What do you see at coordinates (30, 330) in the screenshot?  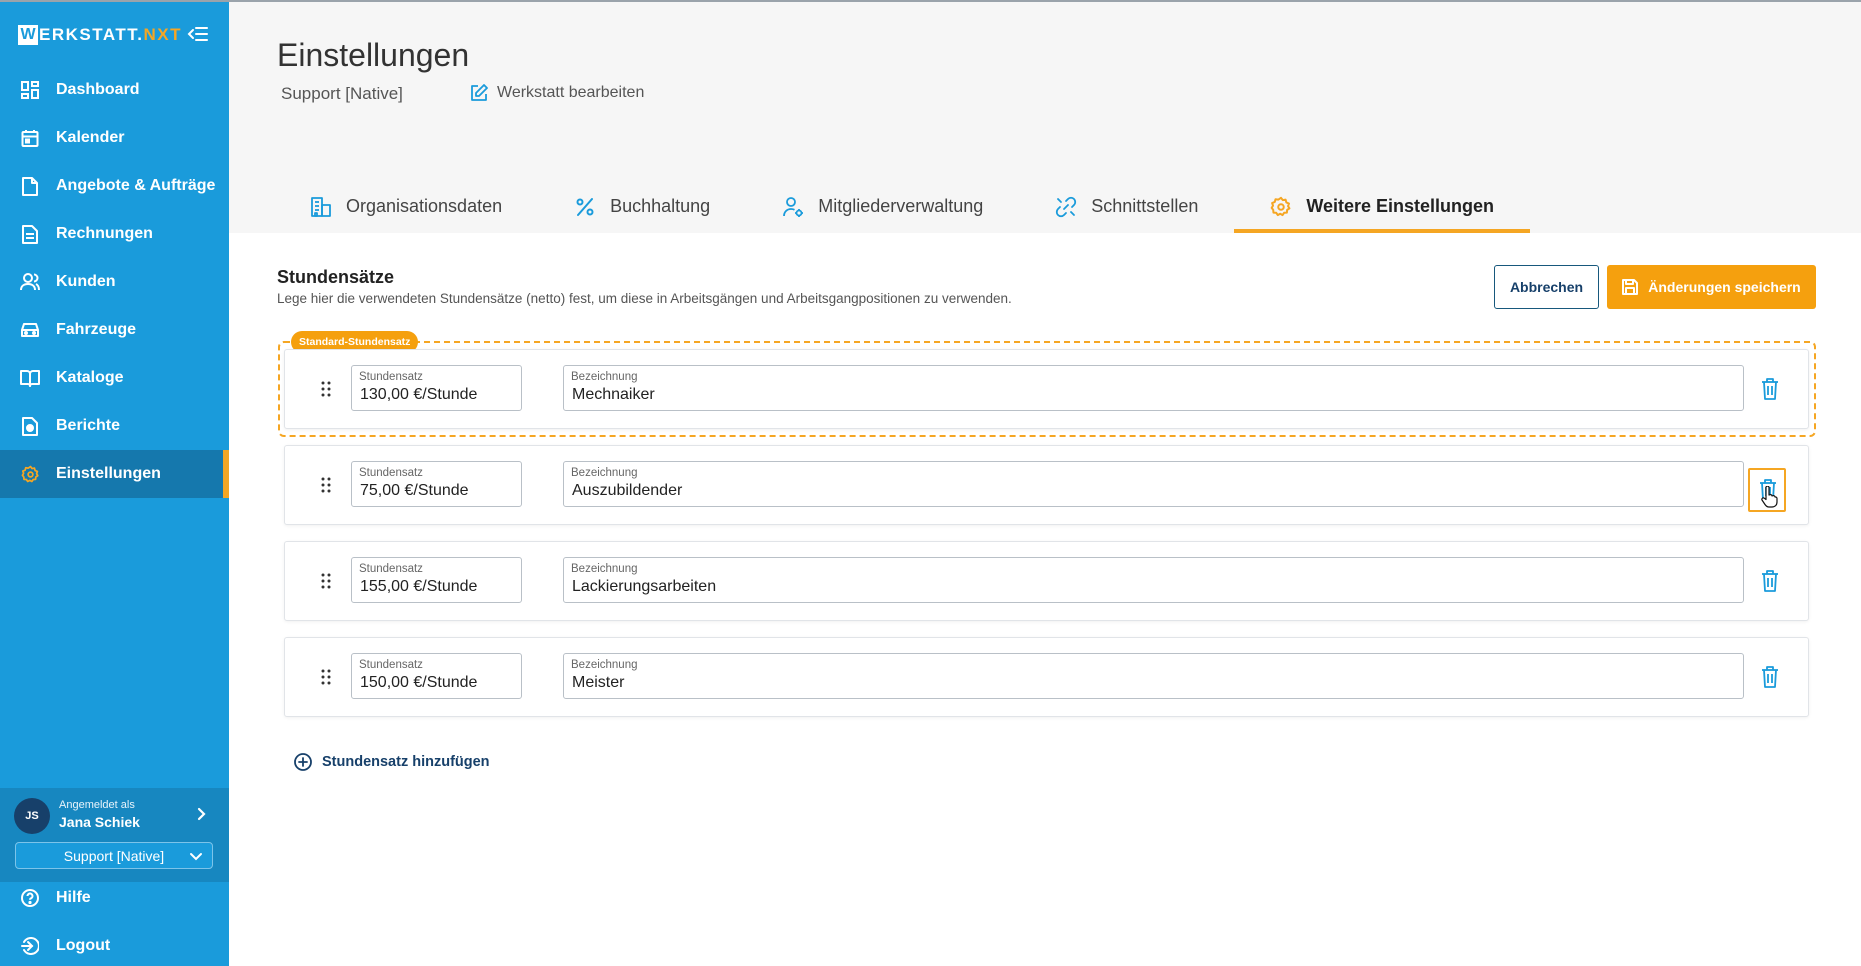 I see `car-icon` at bounding box center [30, 330].